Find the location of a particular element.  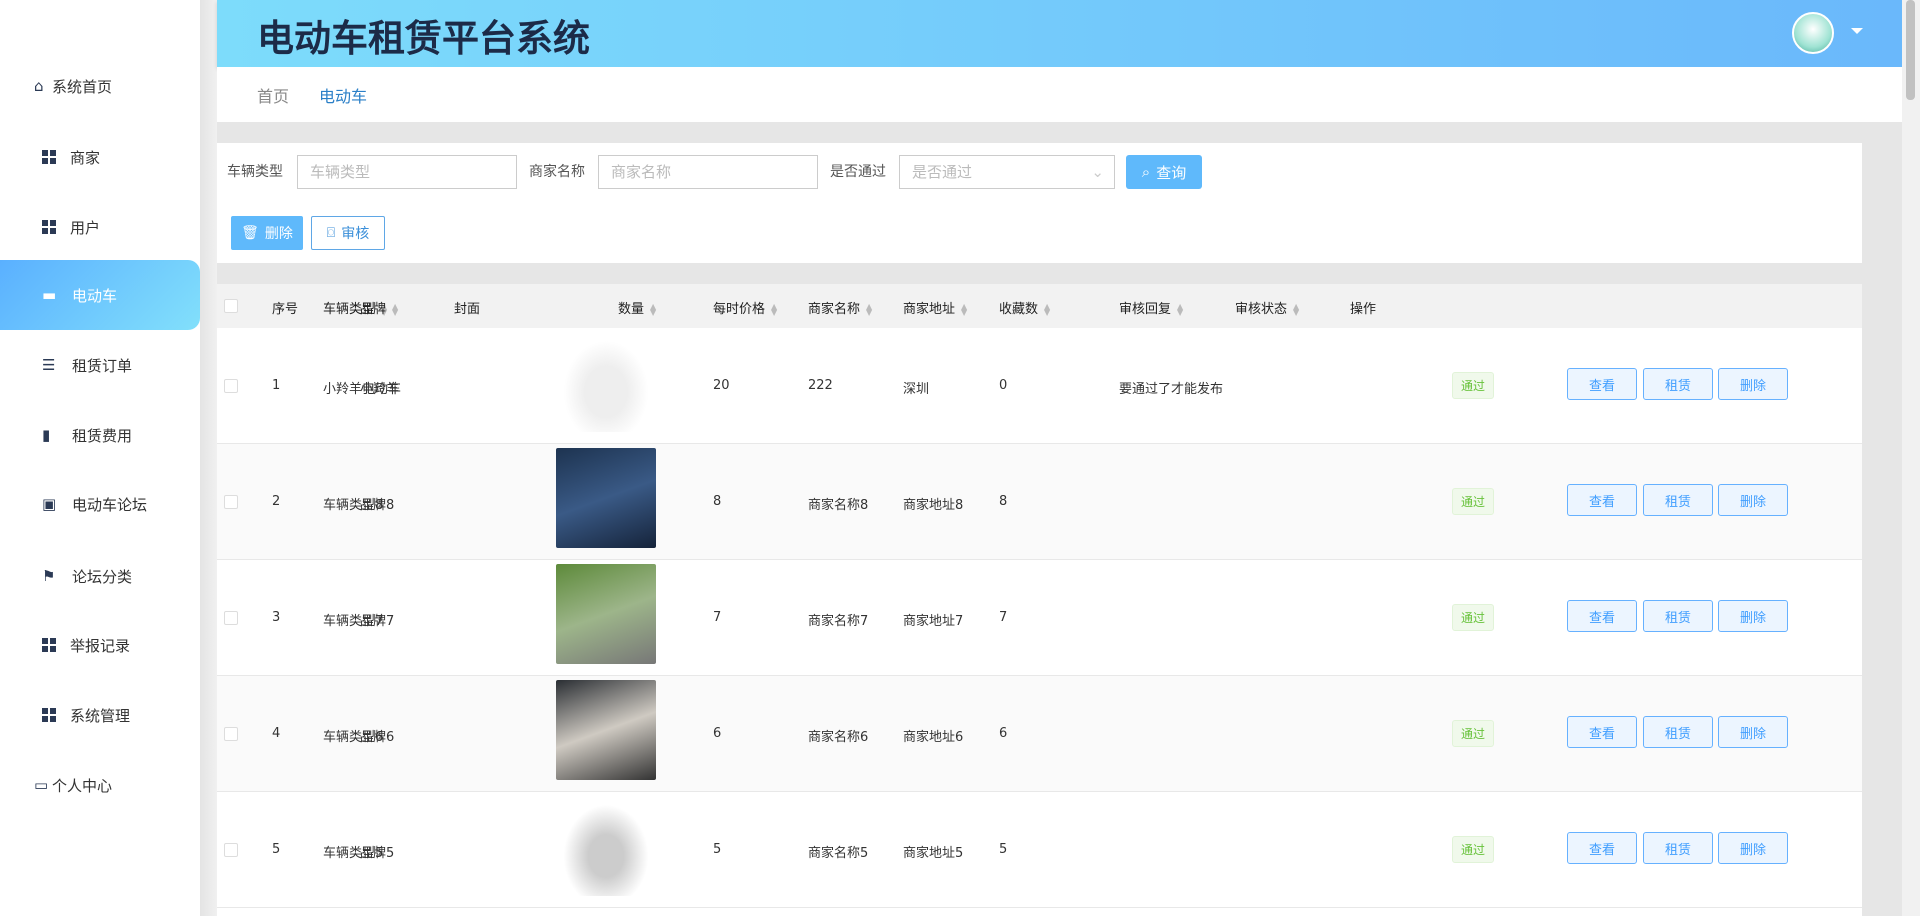

sidebar-item: ▮ 租赁费用 is located at coordinates (100, 435).